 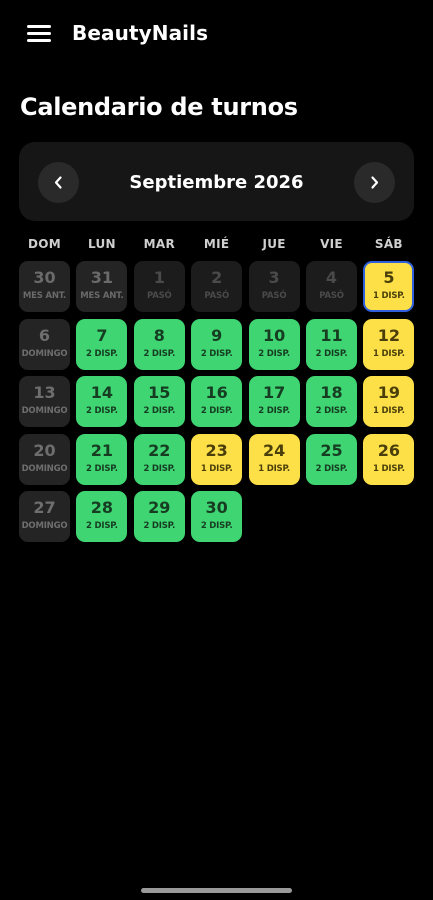 What do you see at coordinates (44, 244) in the screenshot?
I see `weekday-label: DOM` at bounding box center [44, 244].